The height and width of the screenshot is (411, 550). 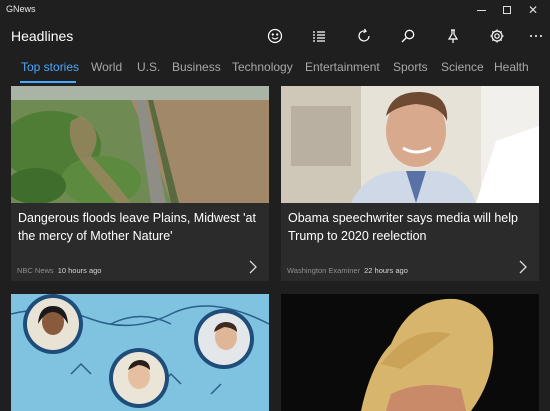 I want to click on tab-entertainment: Entertainment, so click(x=342, y=67).